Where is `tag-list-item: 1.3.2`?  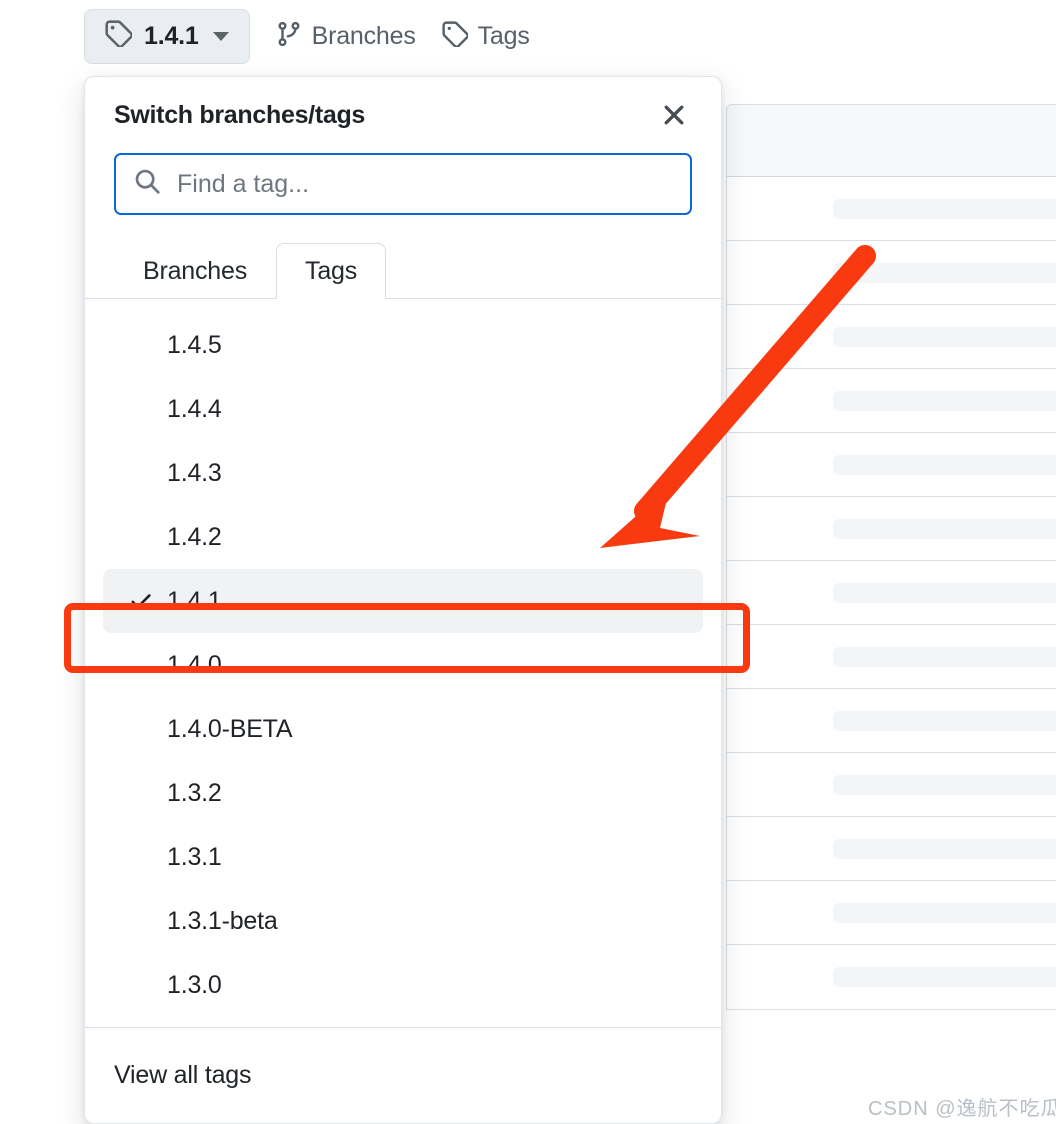
tag-list-item: 1.3.2 is located at coordinates (403, 793).